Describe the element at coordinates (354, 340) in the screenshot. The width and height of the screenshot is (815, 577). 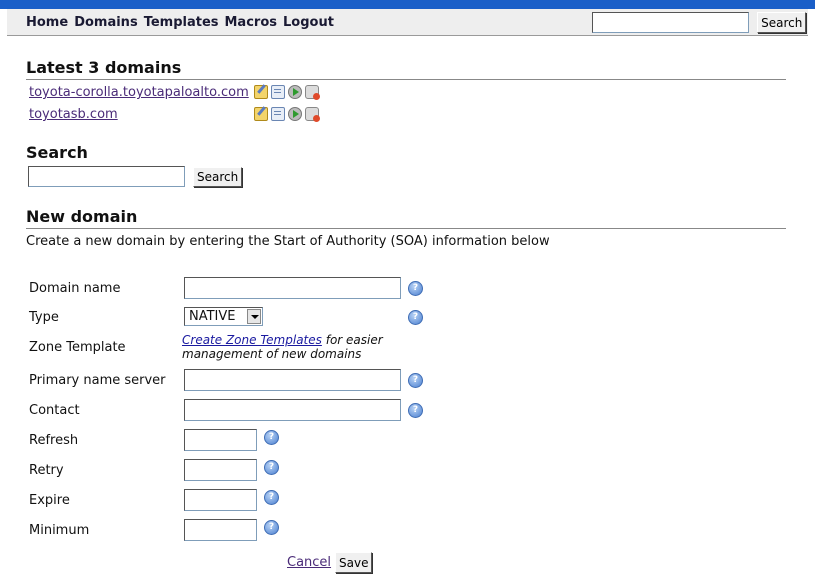
I see `zone-template-text: for easier` at that location.